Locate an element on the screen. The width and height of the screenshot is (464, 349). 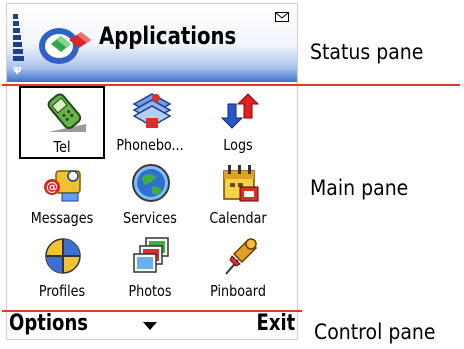
applications-logo-icon is located at coordinates (65, 46).